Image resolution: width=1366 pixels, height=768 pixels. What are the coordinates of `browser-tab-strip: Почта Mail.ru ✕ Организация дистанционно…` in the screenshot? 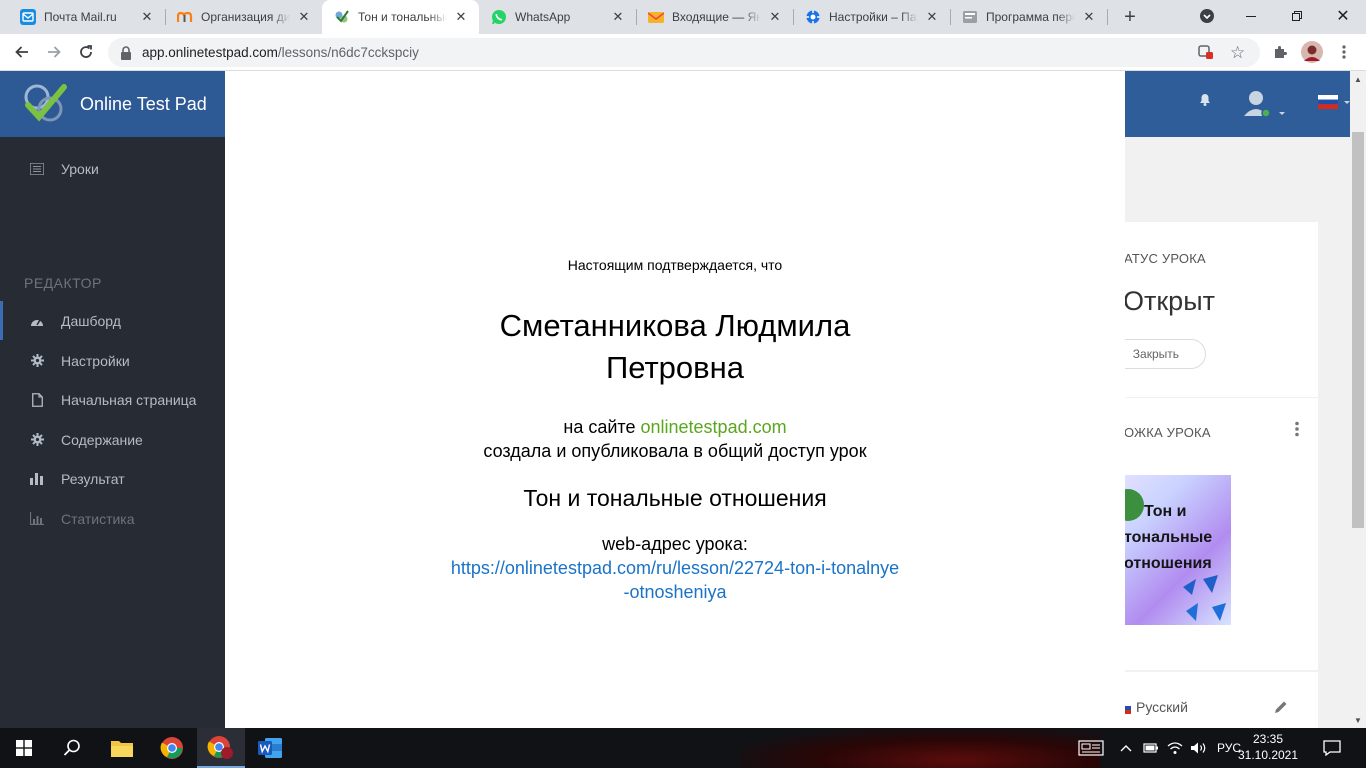 It's located at (683, 17).